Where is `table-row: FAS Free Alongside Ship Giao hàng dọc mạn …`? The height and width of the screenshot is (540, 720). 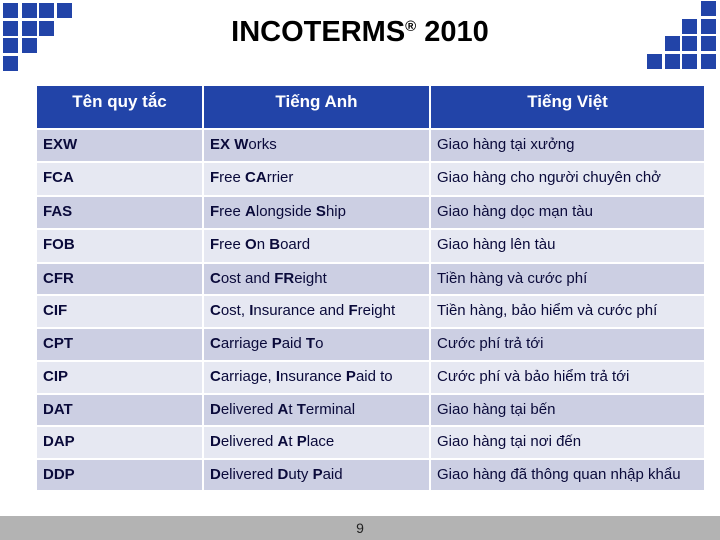 table-row: FAS Free Alongside Ship Giao hàng dọc mạn … is located at coordinates (370, 213).